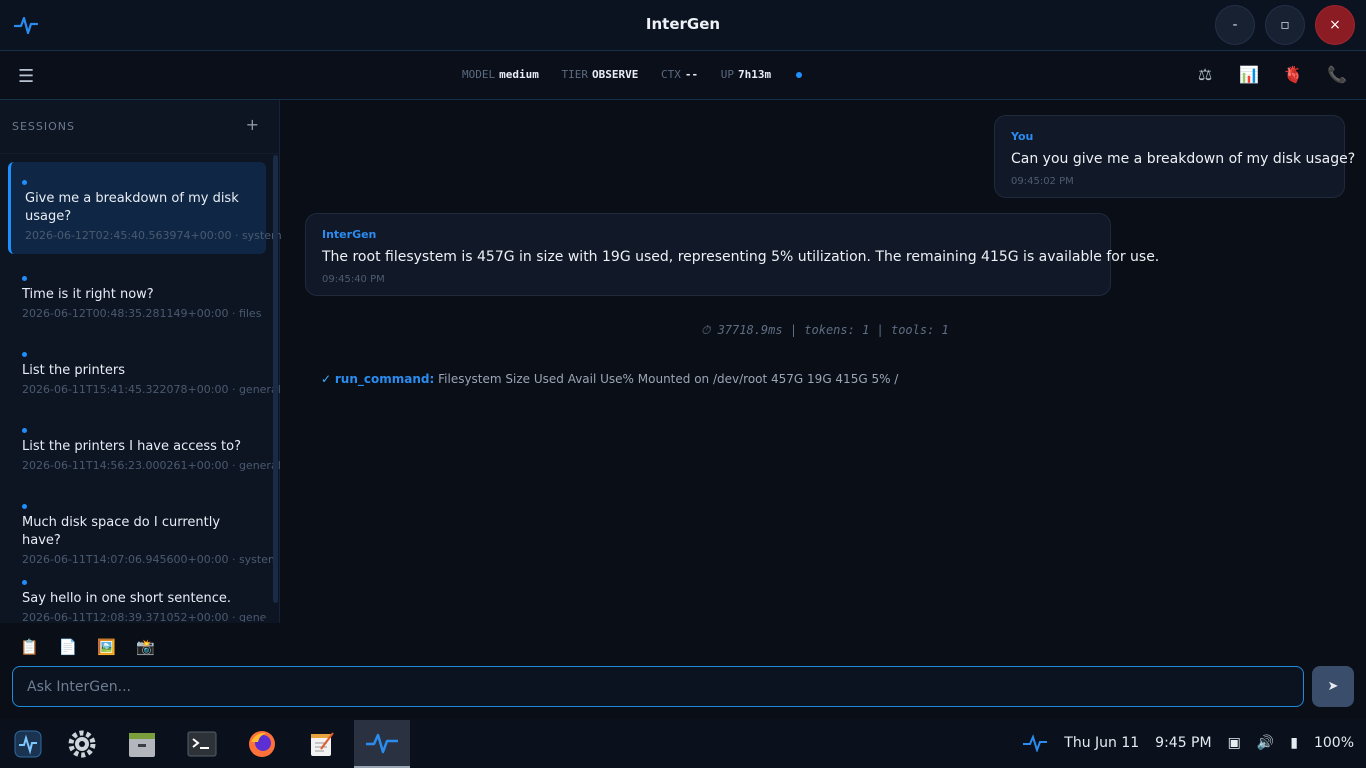 The width and height of the screenshot is (1366, 768). I want to click on session-title: List the printers, so click(73, 370).